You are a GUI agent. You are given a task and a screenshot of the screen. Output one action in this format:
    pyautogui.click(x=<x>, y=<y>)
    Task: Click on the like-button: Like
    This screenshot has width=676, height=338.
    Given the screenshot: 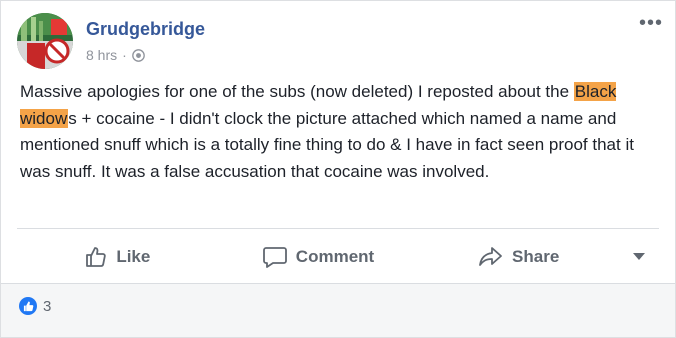 What is the action you would take?
    pyautogui.click(x=117, y=257)
    